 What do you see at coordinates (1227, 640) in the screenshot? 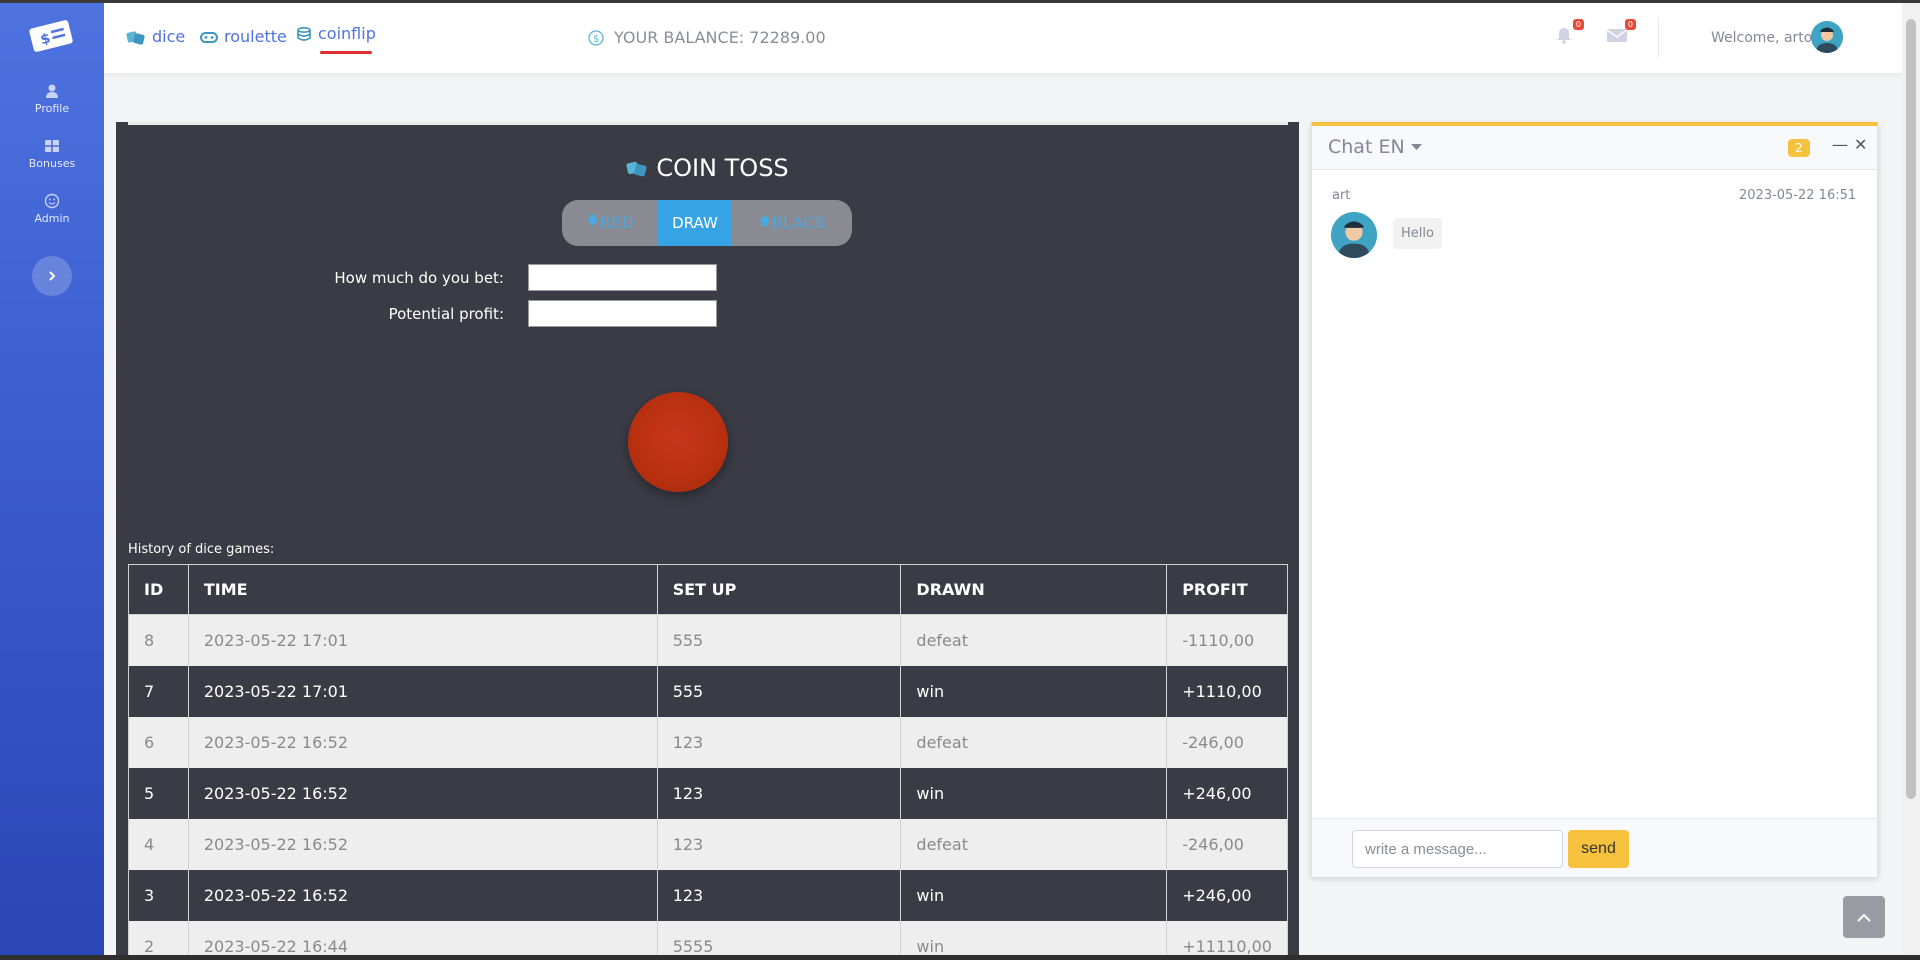
I see `cell-profit: -1110,00` at bounding box center [1227, 640].